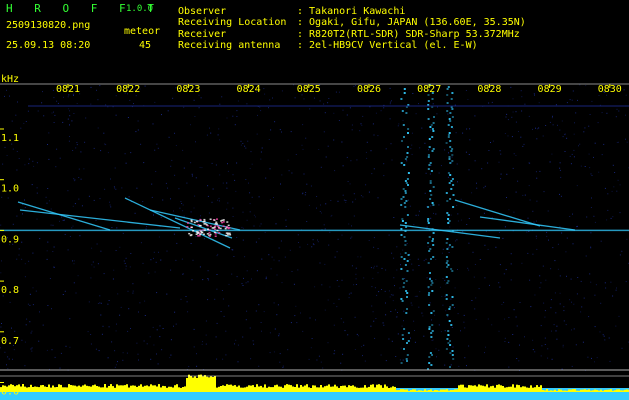  I want to click on time-tick-label: 0828, so click(489, 89).